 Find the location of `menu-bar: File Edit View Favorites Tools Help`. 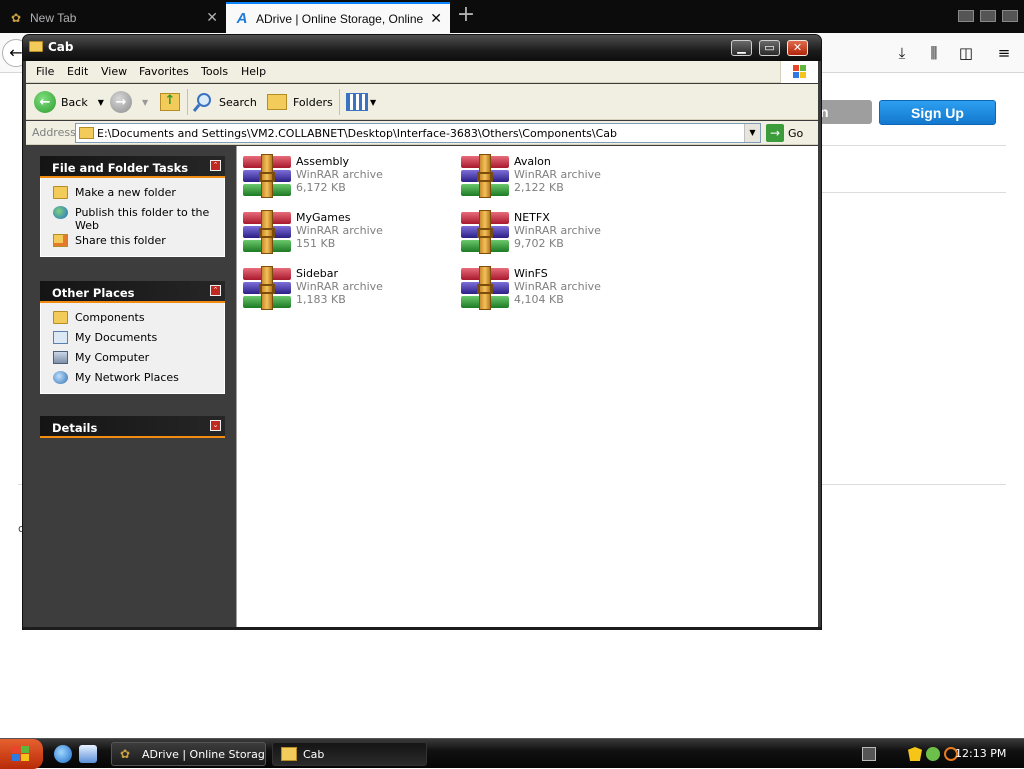

menu-bar: File Edit View Favorites Tools Help is located at coordinates (422, 72).